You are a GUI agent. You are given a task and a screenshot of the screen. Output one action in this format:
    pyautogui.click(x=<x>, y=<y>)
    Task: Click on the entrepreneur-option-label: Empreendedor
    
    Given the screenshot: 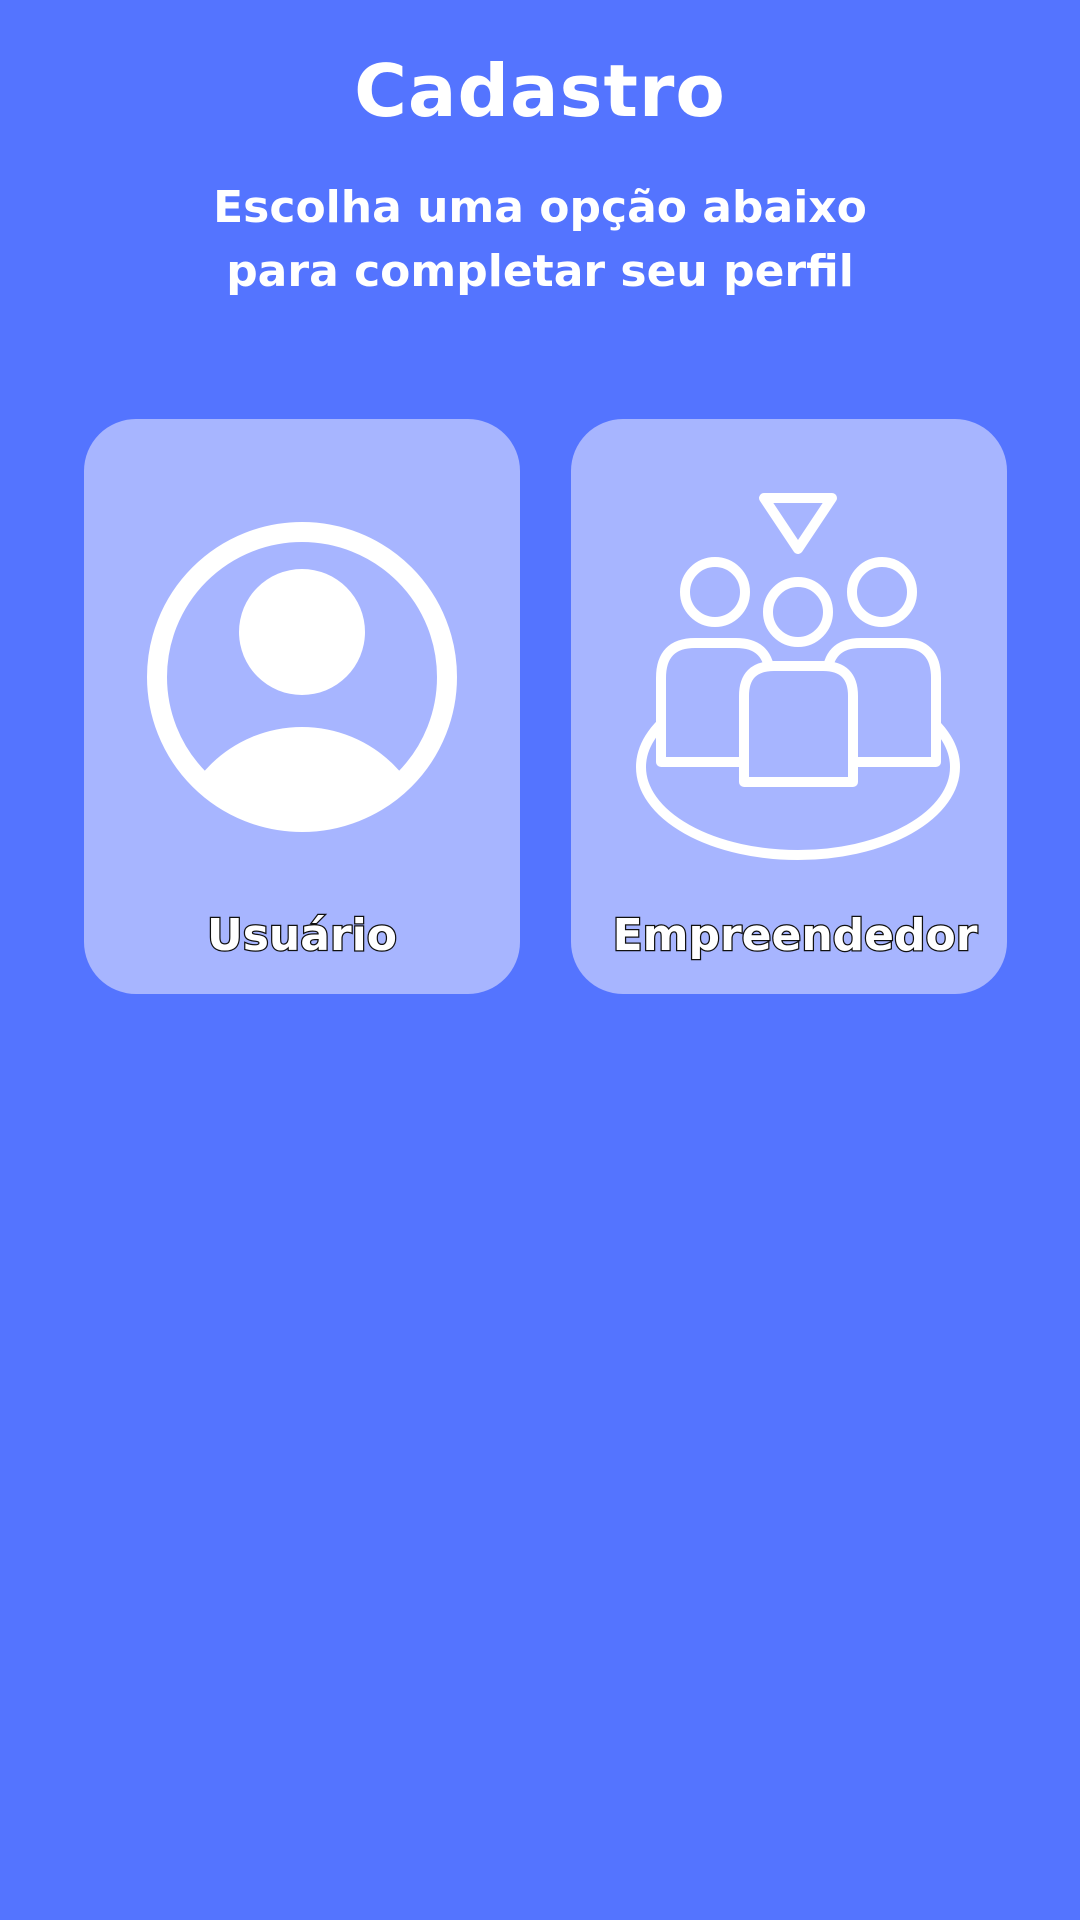 What is the action you would take?
    pyautogui.click(x=794, y=936)
    